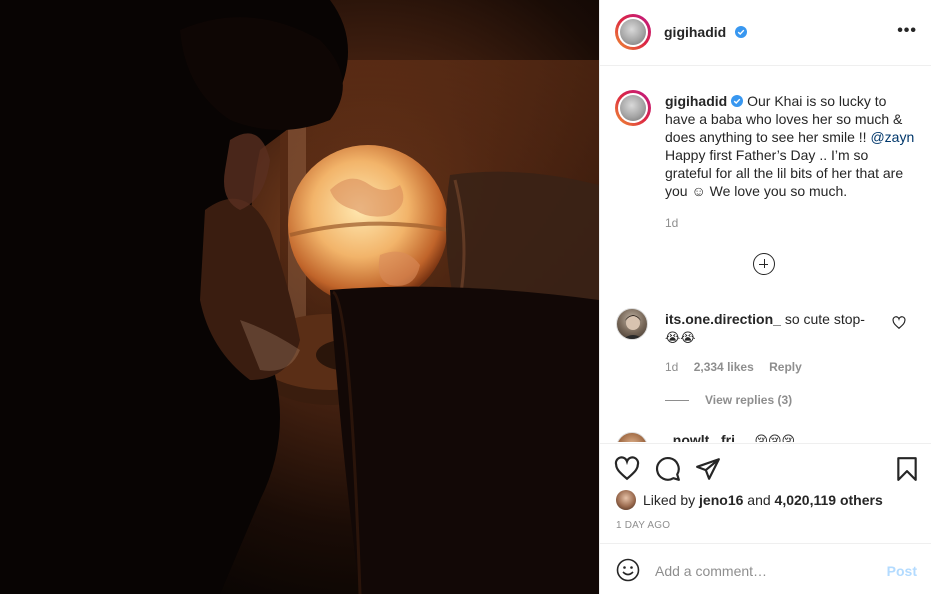  What do you see at coordinates (627, 469) in the screenshot?
I see `heart-icon` at bounding box center [627, 469].